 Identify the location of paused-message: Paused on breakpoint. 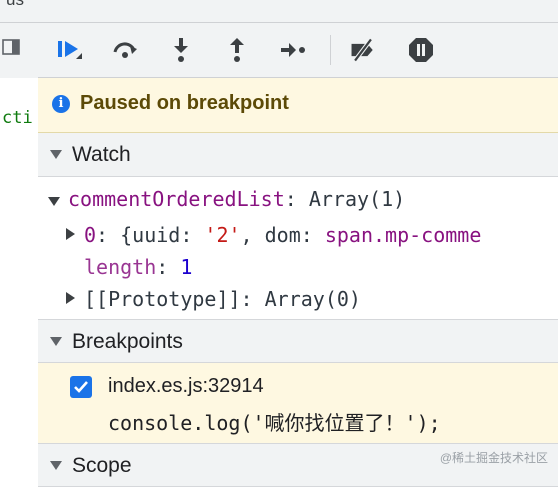
(184, 103).